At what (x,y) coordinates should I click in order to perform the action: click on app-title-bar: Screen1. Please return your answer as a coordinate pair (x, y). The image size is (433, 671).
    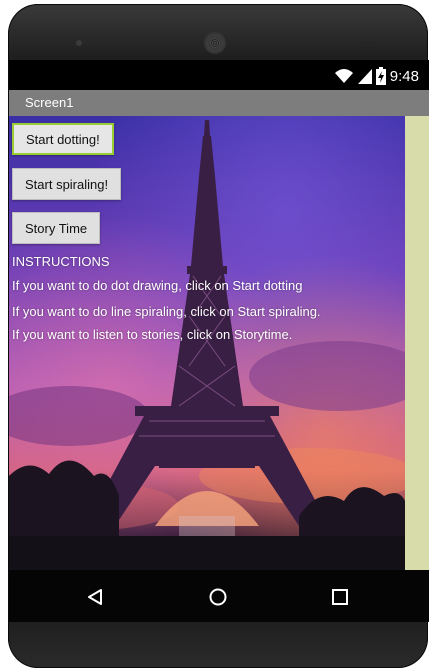
    Looking at the image, I should click on (219, 103).